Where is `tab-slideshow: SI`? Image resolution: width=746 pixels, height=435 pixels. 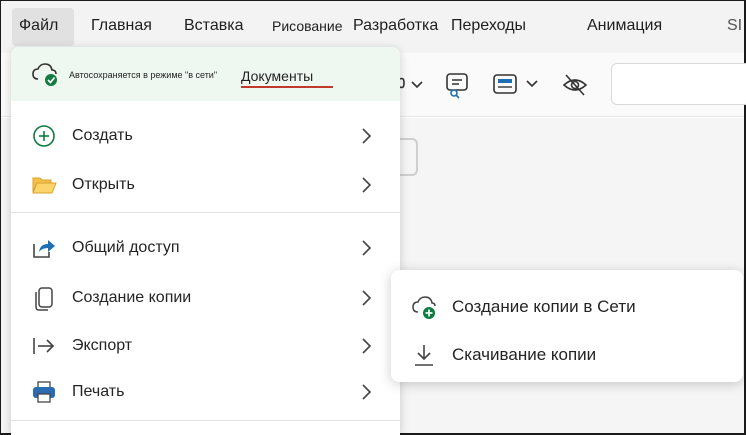 tab-slideshow: SI is located at coordinates (734, 26).